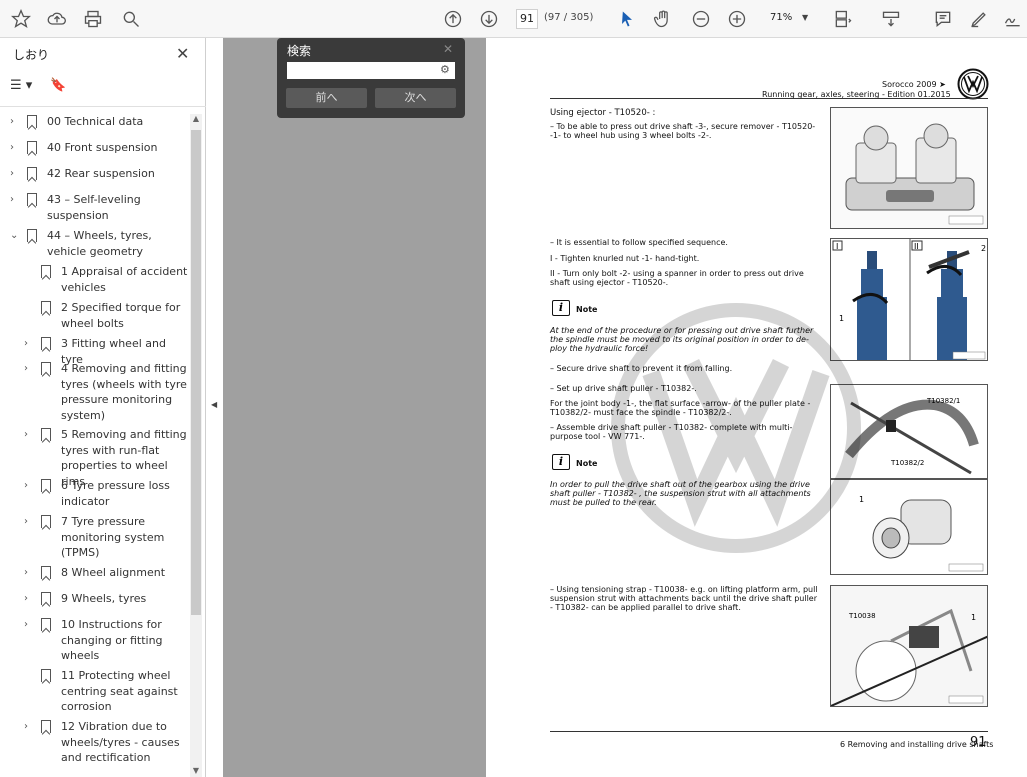 The width and height of the screenshot is (1027, 777). I want to click on figure-callout: T10038, so click(862, 616).